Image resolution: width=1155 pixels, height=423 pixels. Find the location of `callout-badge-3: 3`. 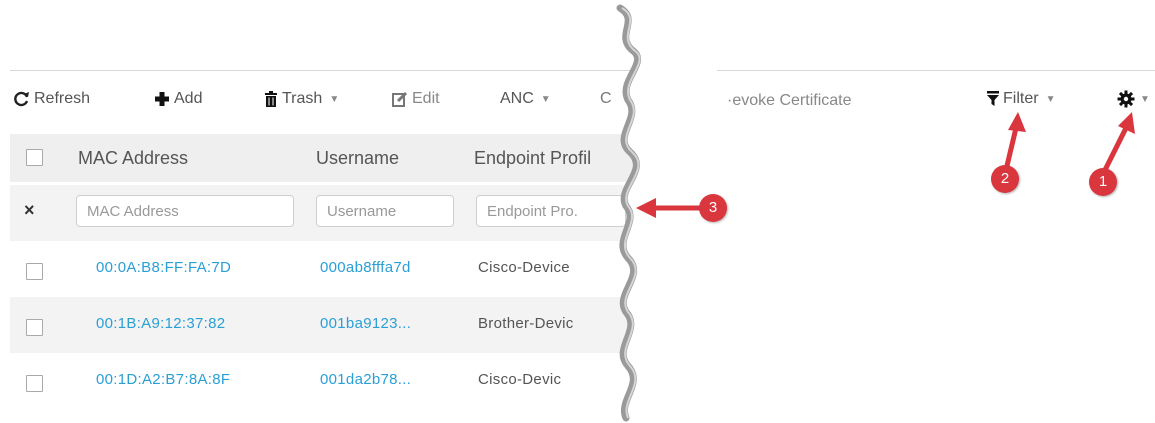

callout-badge-3: 3 is located at coordinates (713, 208).